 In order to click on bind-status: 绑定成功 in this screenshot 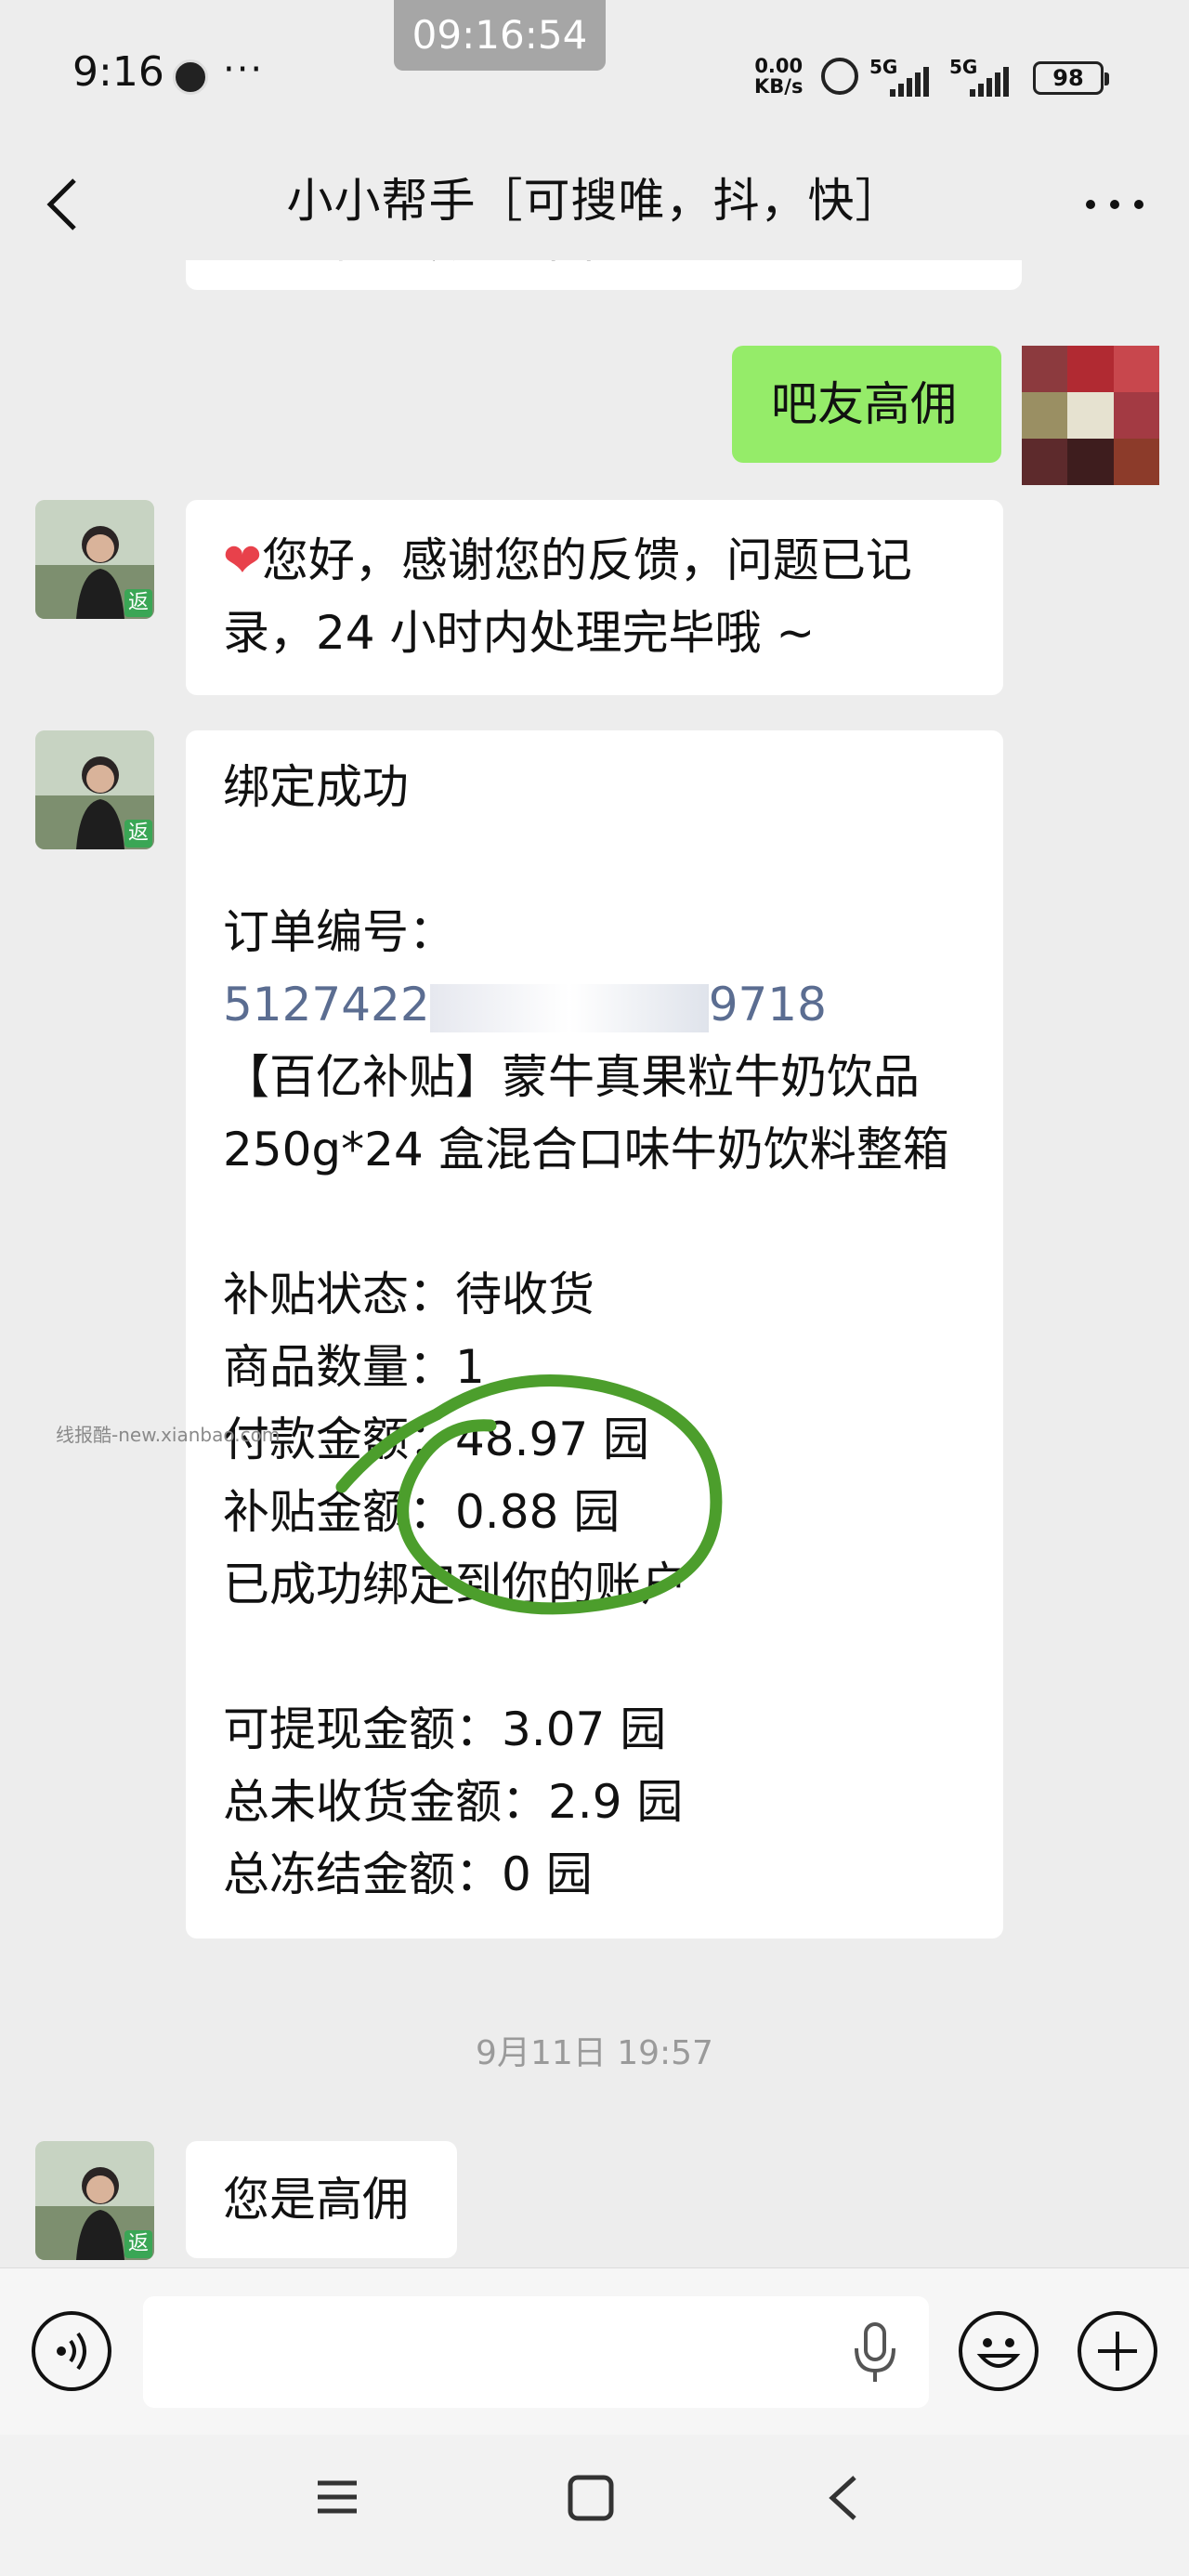, I will do `click(316, 787)`.